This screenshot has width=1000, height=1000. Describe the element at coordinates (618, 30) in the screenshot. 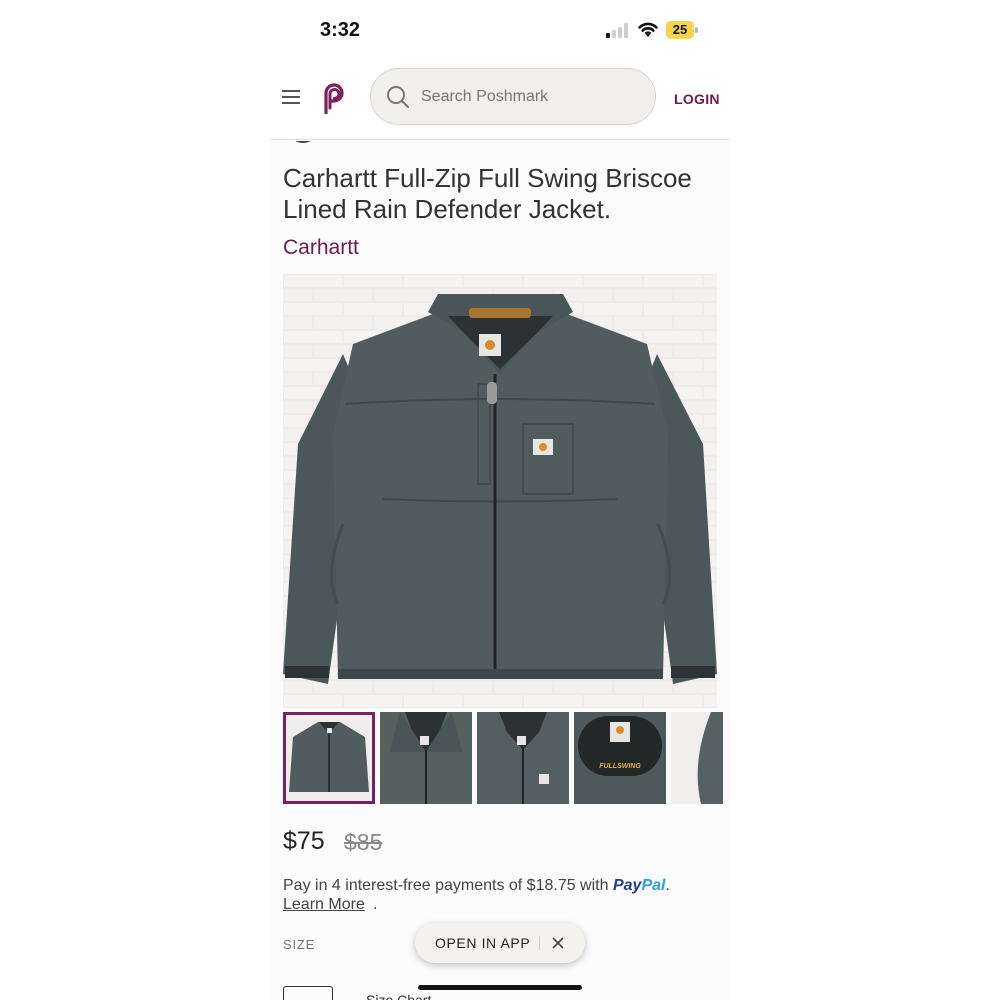

I see `cellular-signal-icon` at that location.